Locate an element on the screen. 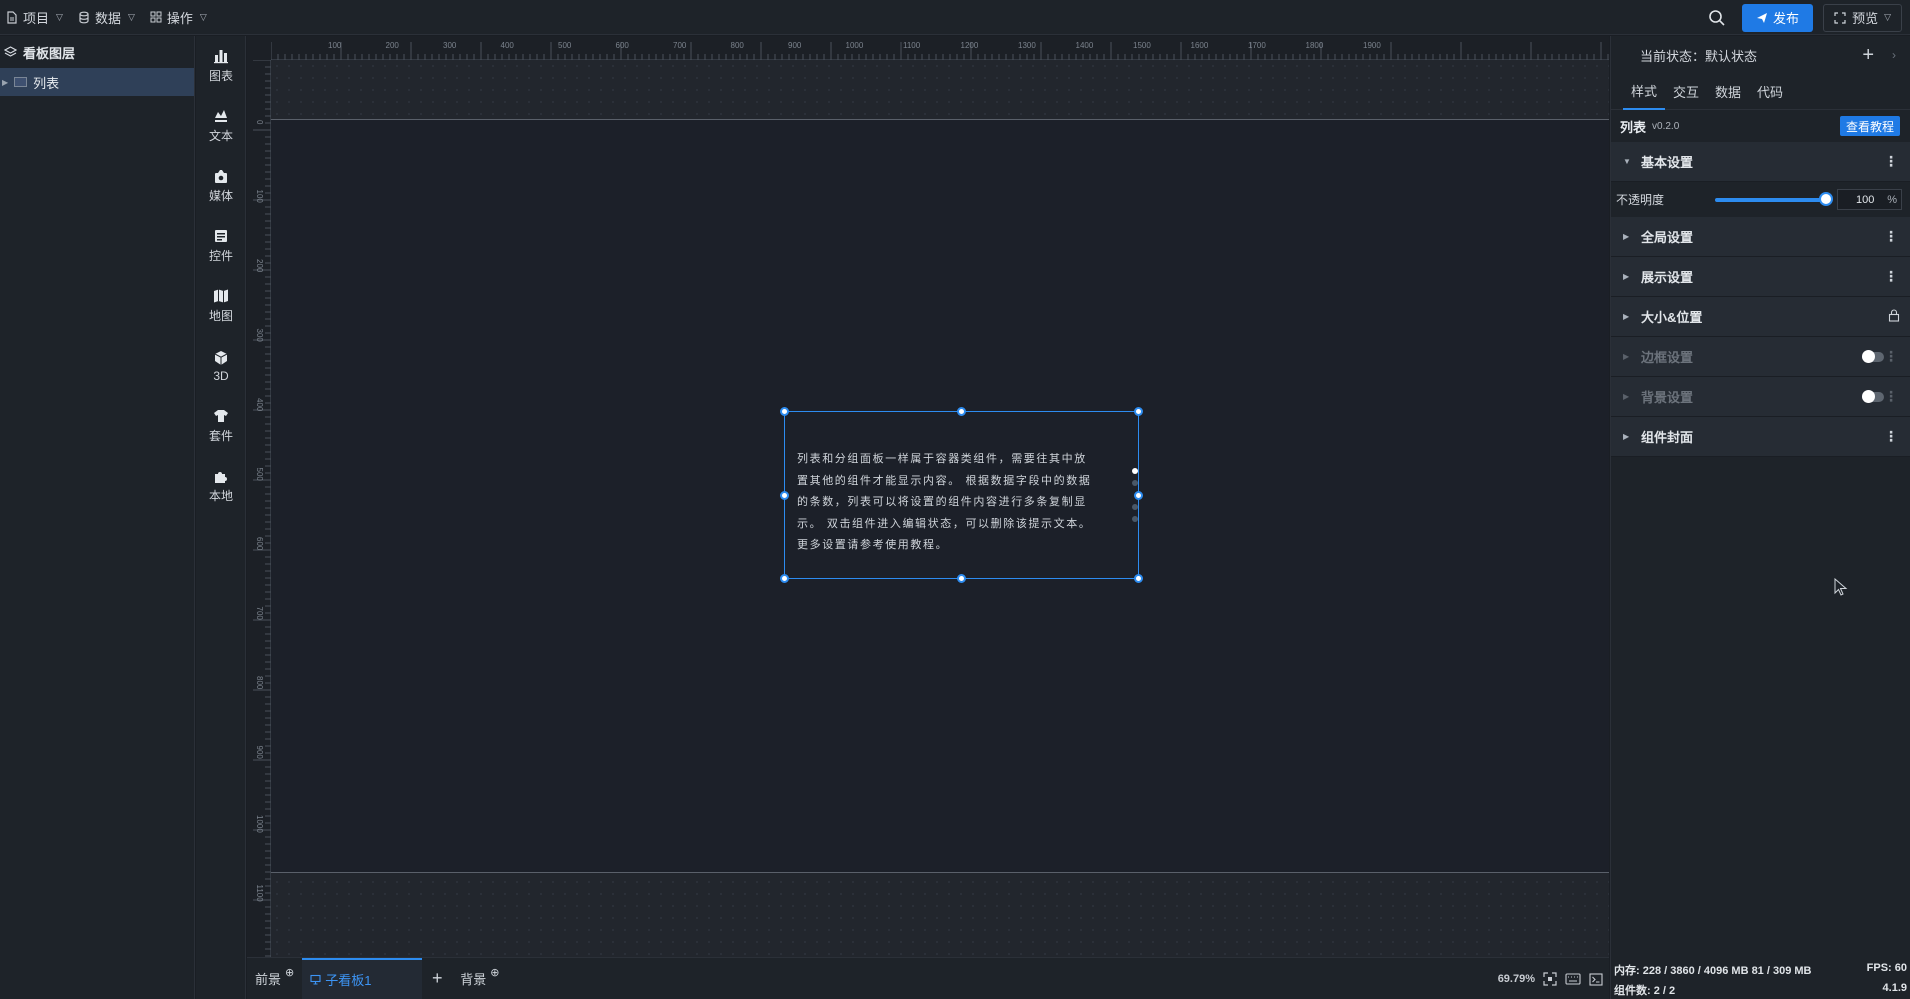 The width and height of the screenshot is (1910, 999). memory-status: 内存: 228 / 3860 / 4096 MB 81 / 309 MB is located at coordinates (1713, 971).